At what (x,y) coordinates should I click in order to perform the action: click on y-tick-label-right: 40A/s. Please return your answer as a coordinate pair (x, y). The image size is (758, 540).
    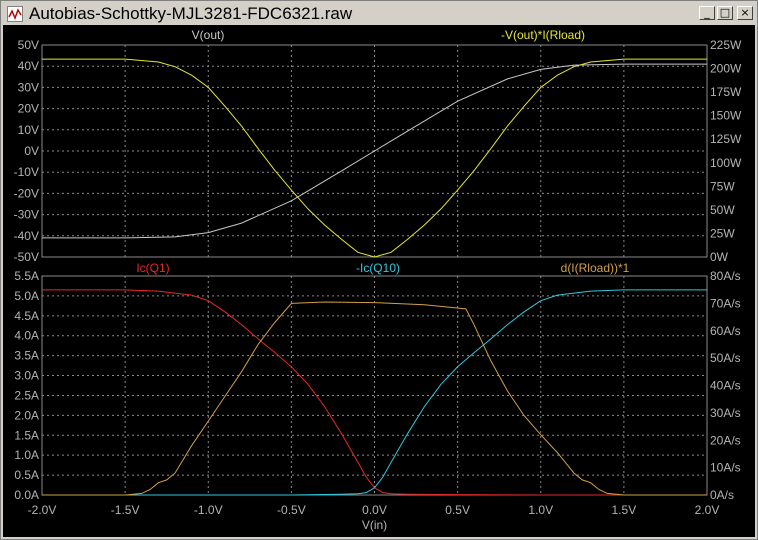
    Looking at the image, I should click on (725, 386).